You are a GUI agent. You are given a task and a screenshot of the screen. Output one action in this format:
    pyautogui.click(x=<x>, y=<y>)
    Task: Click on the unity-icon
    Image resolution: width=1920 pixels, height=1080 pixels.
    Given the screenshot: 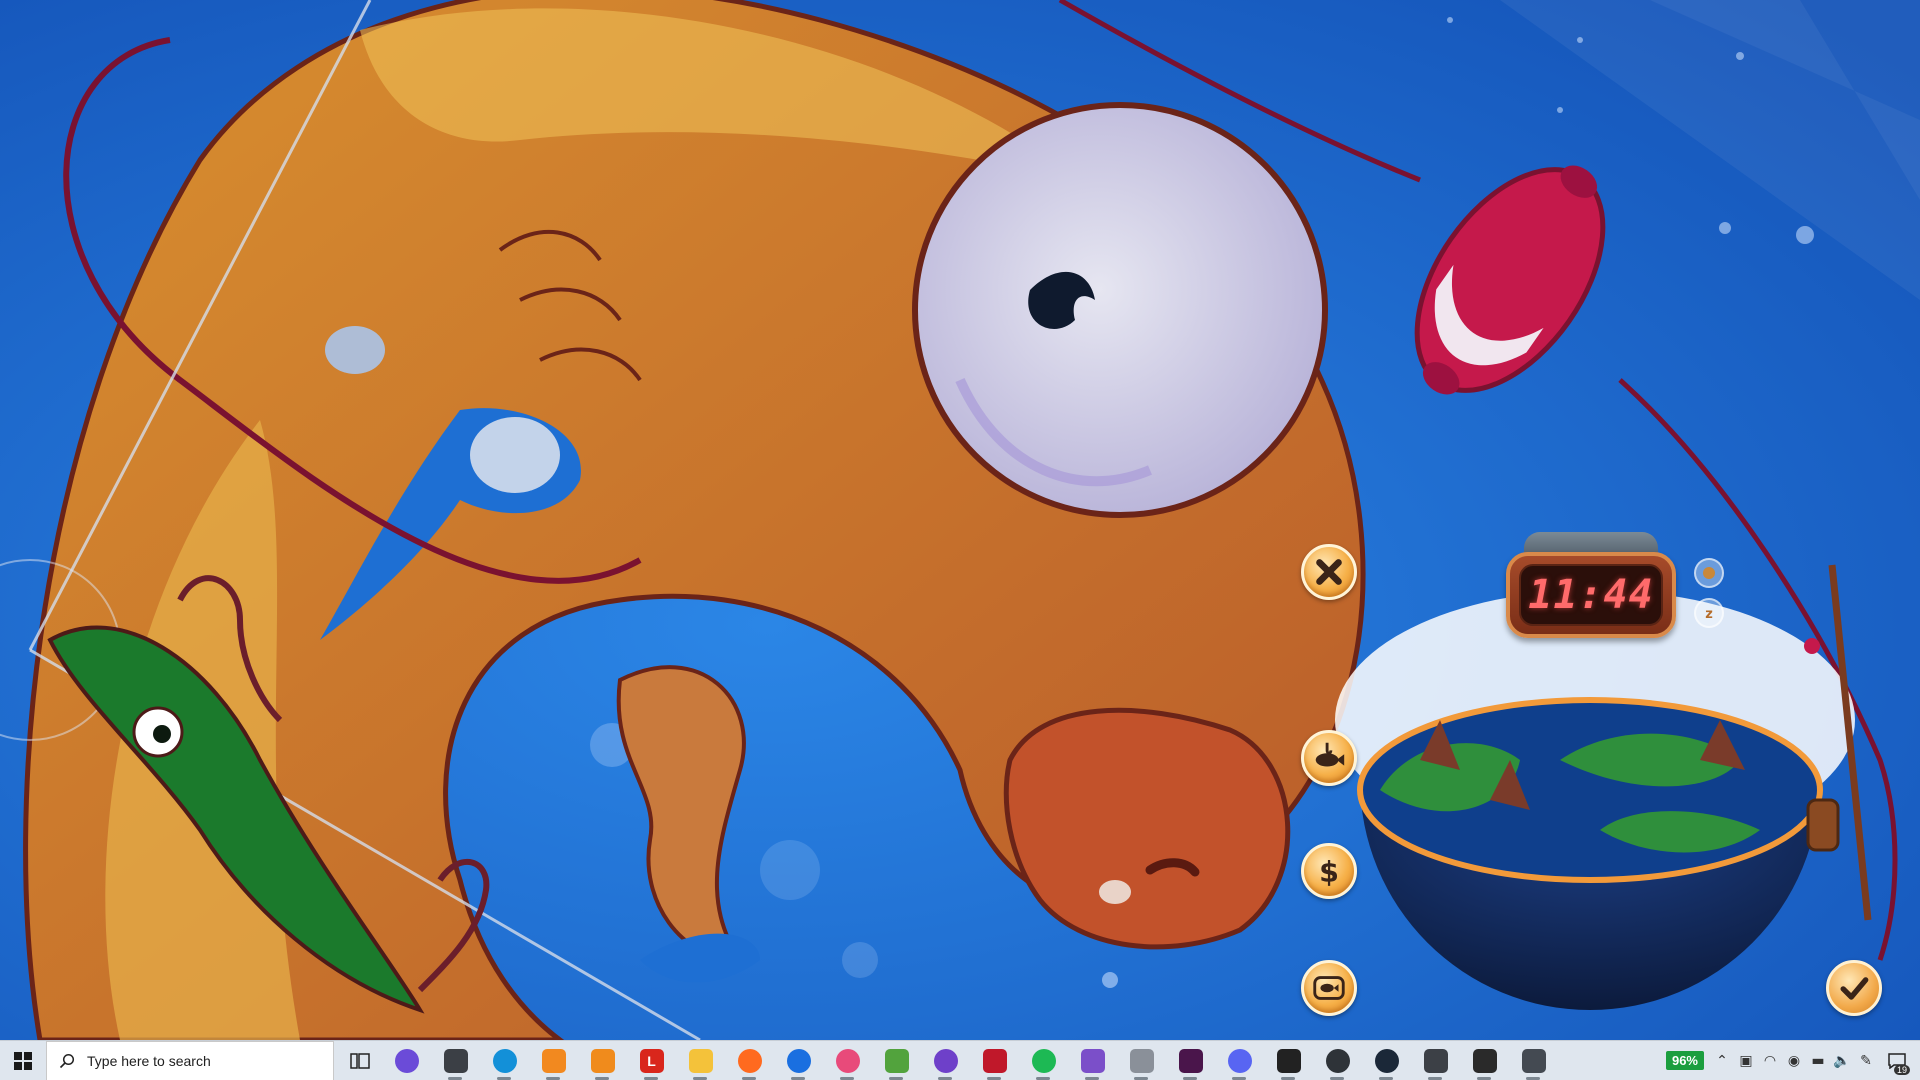 What is the action you would take?
    pyautogui.click(x=1288, y=1060)
    